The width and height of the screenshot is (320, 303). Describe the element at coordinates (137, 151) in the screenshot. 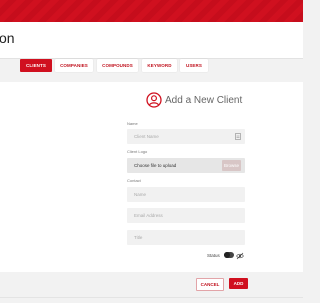

I see `client-logo-label: Client Logo` at that location.